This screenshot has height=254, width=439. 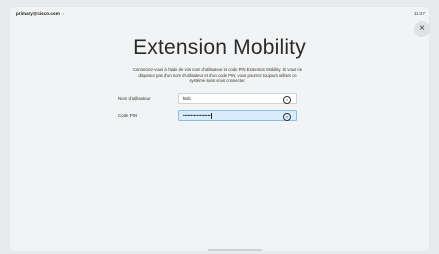 I want to click on clock: 11:27, so click(x=419, y=13).